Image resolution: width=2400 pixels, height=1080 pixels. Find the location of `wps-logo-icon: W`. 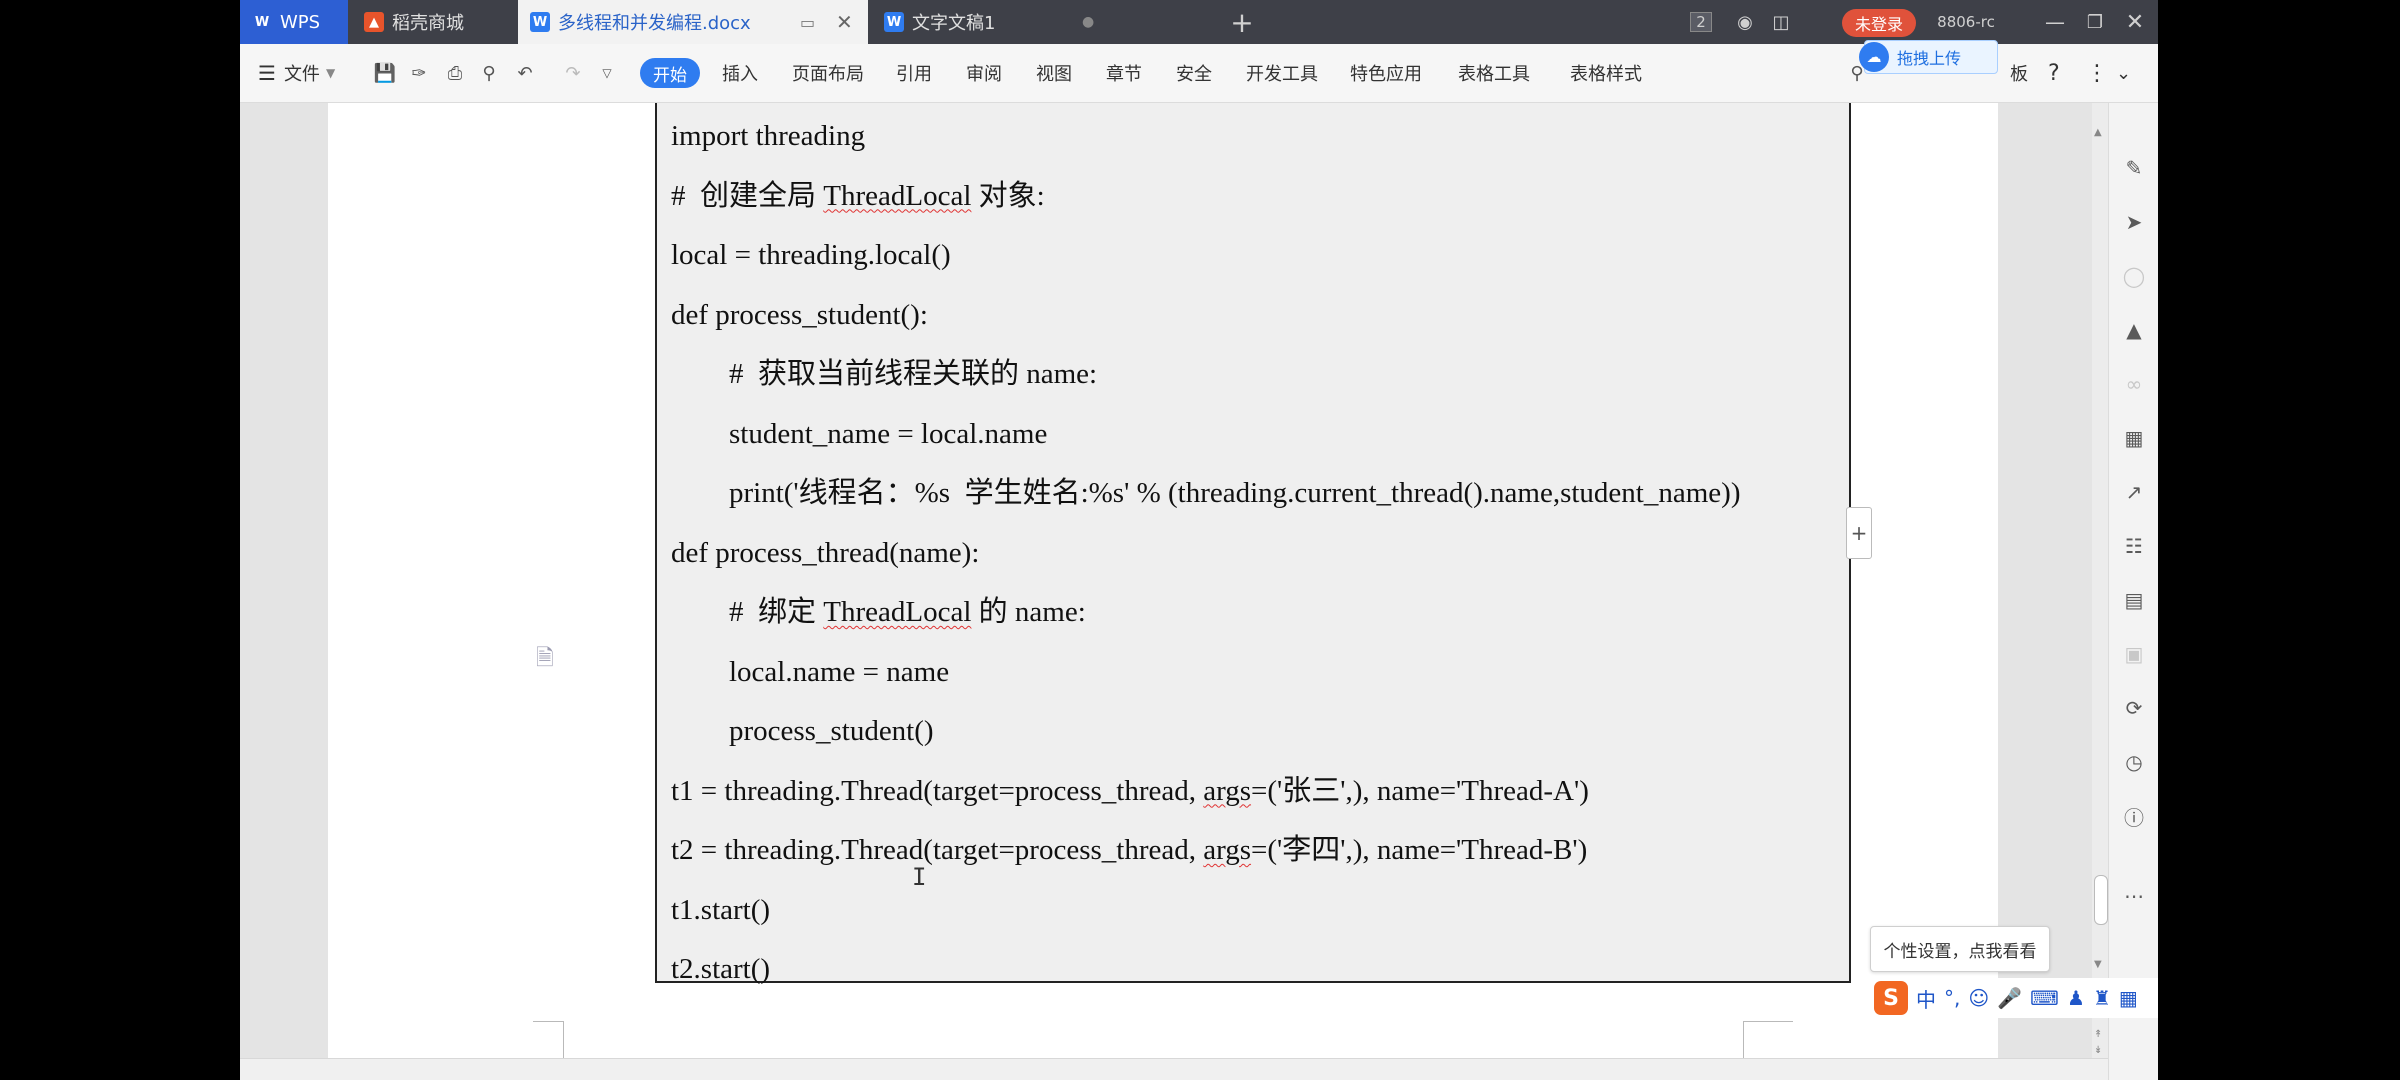

wps-logo-icon: W is located at coordinates (262, 22).